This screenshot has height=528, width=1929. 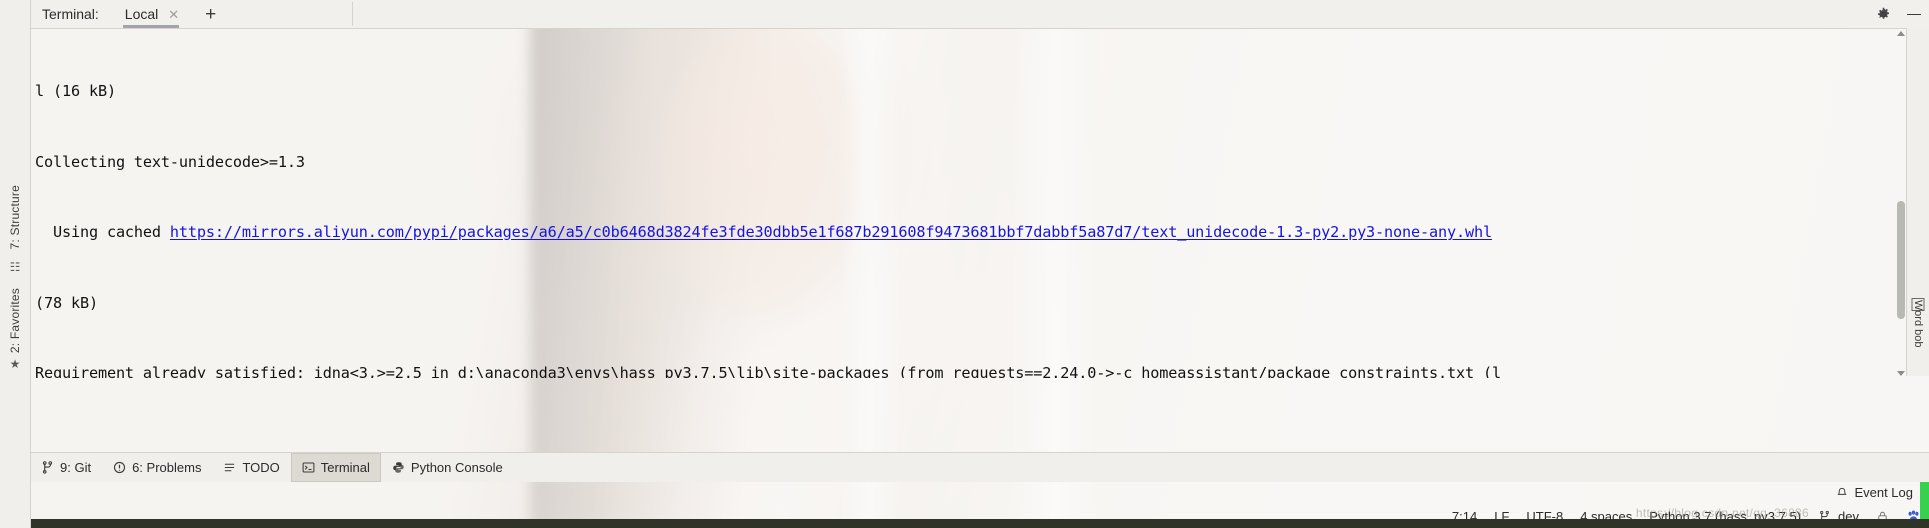 I want to click on event-log-button: Event Log, so click(x=1874, y=492).